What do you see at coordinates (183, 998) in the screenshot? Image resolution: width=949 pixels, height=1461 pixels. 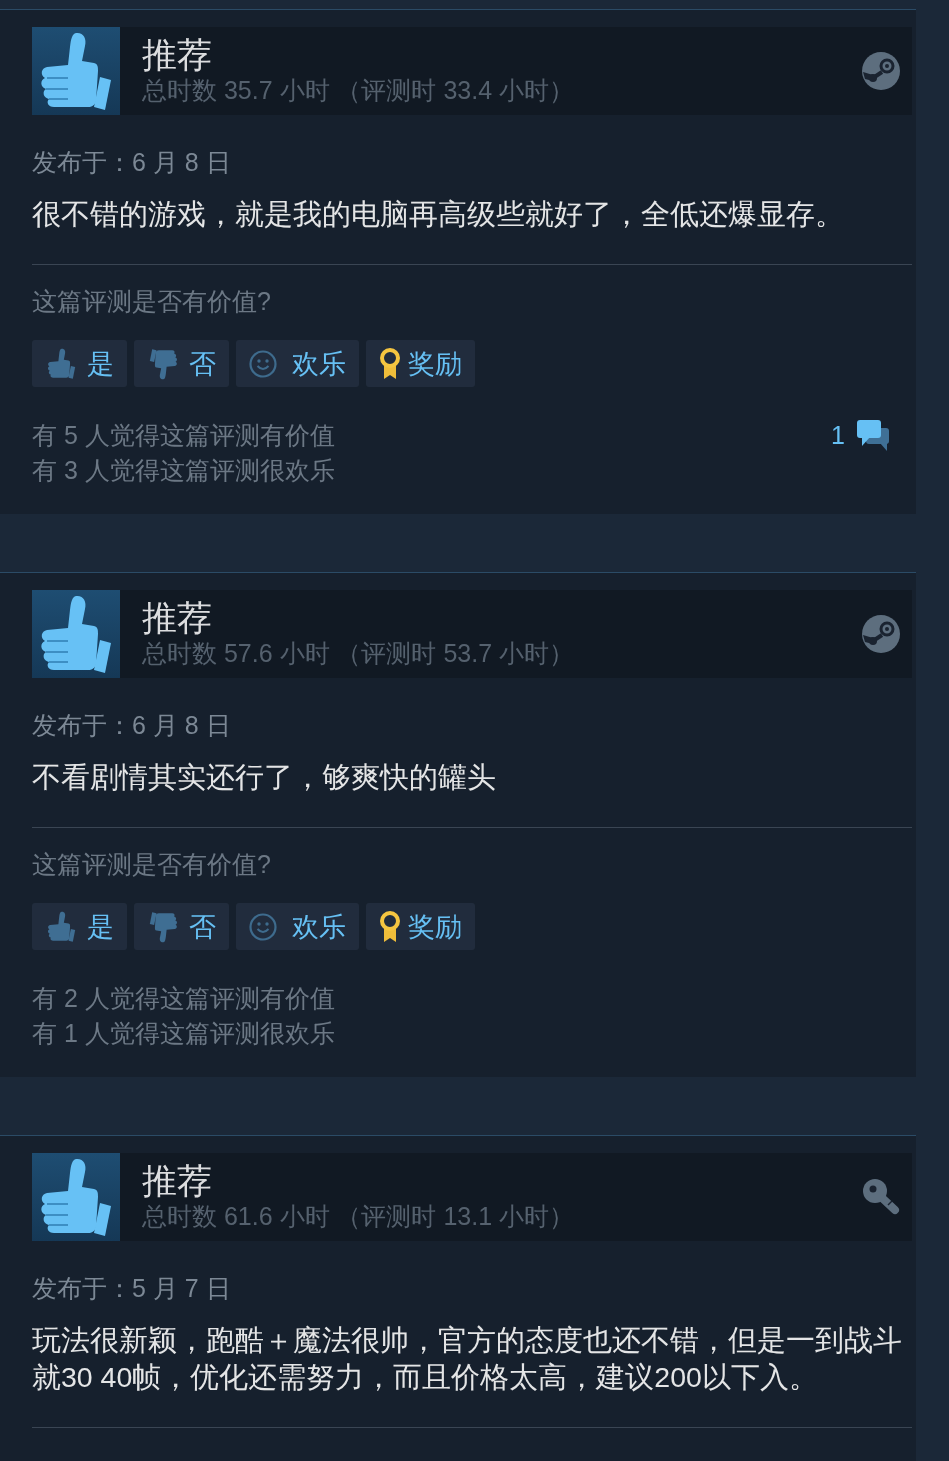 I see `vote-summary: 有 2 人觉得这篇评测有价值` at bounding box center [183, 998].